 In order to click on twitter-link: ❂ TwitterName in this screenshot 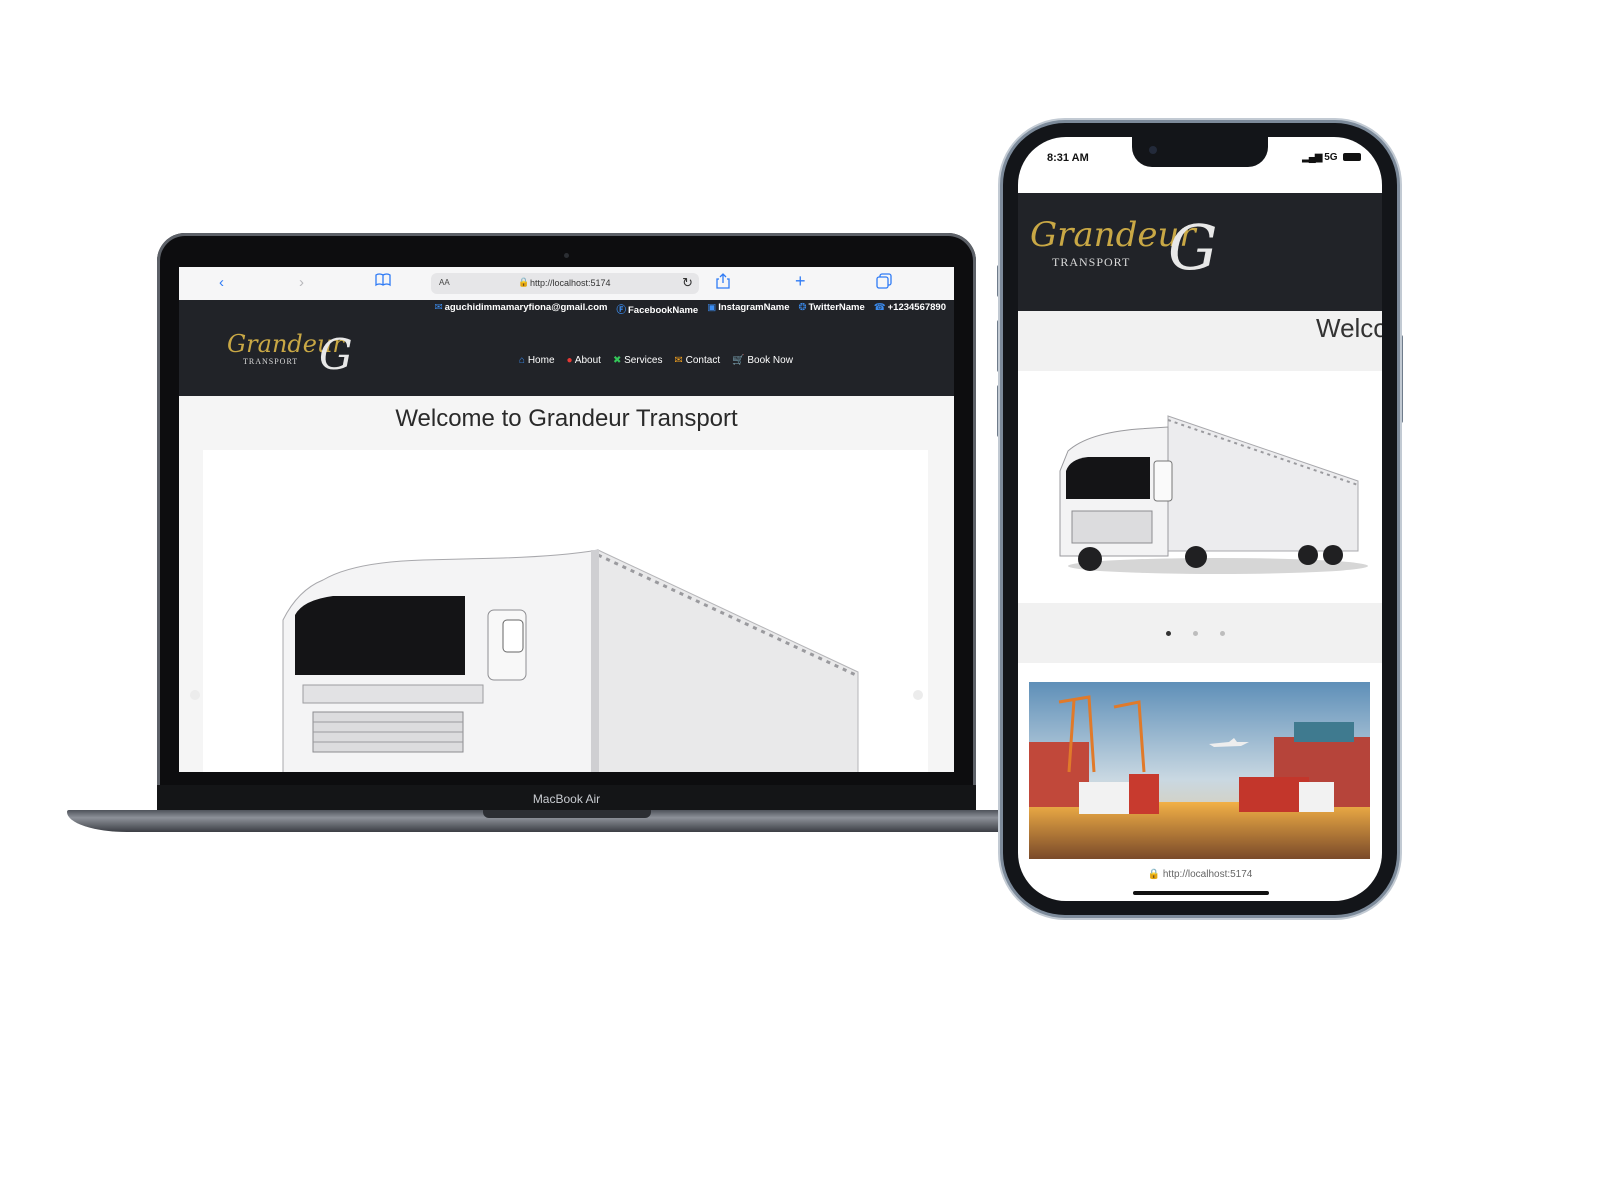, I will do `click(831, 309)`.